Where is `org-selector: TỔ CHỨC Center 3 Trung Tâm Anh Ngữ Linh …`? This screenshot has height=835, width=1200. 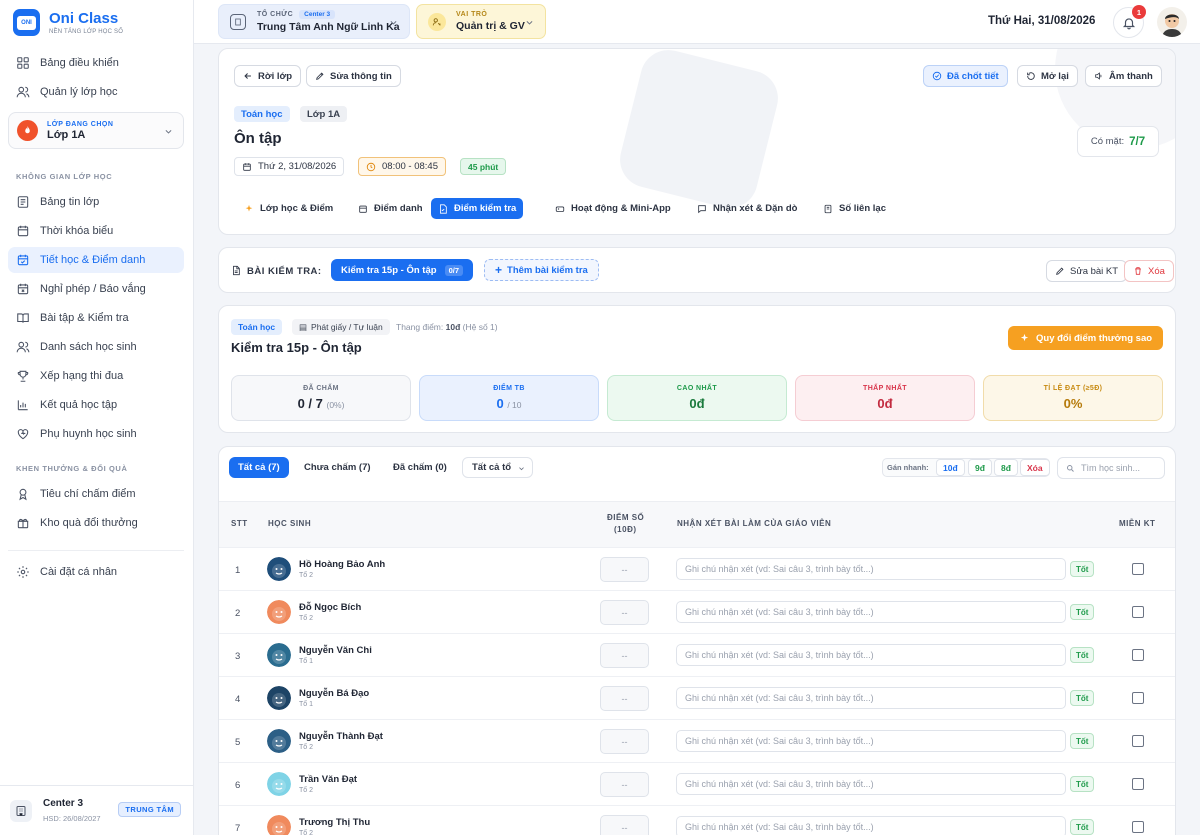 org-selector: TỔ CHỨC Center 3 Trung Tâm Anh Ngữ Linh … is located at coordinates (314, 21).